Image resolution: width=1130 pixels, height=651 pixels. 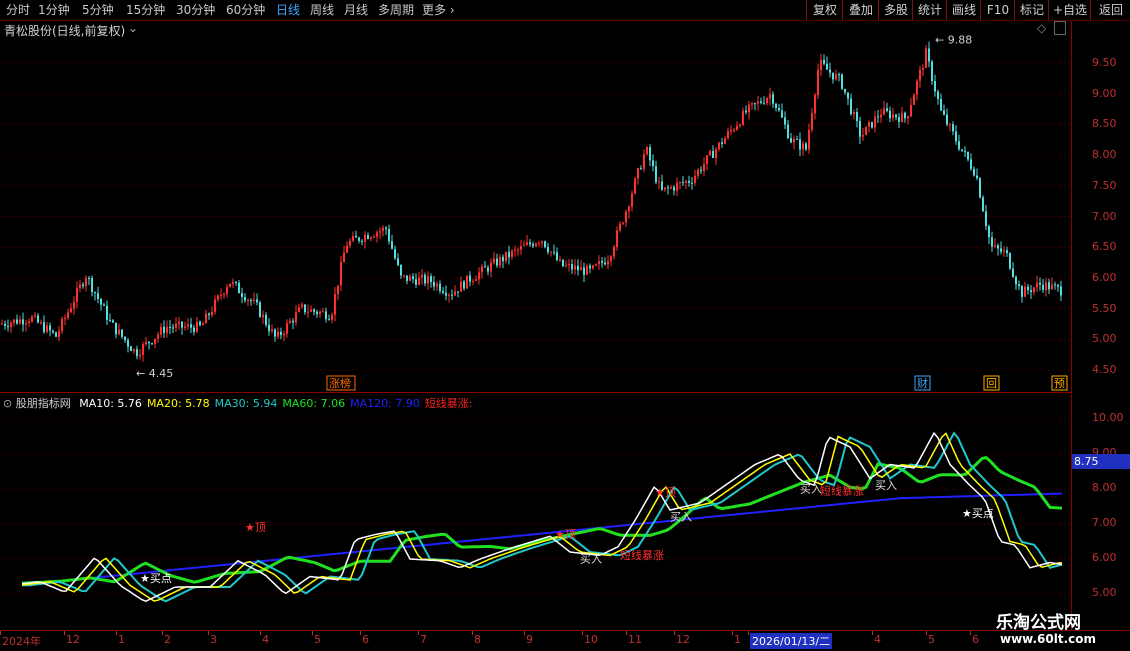 What do you see at coordinates (931, 639) in the screenshot?
I see `date-label: 5` at bounding box center [931, 639].